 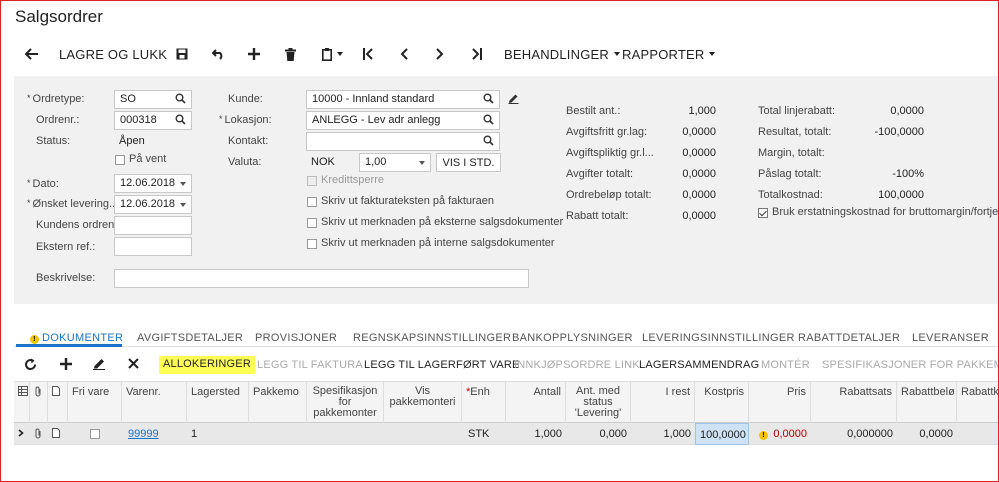 What do you see at coordinates (312, 223) in the screenshot?
I see `print-external-note-checkbox` at bounding box center [312, 223].